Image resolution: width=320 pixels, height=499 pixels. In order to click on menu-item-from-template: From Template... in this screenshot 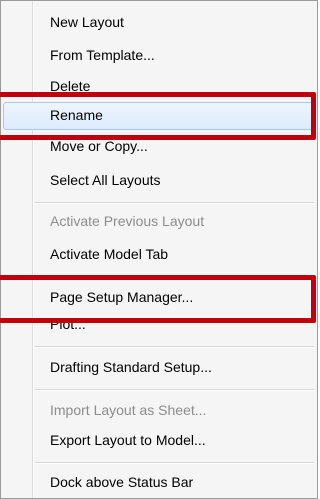, I will do `click(159, 55)`.